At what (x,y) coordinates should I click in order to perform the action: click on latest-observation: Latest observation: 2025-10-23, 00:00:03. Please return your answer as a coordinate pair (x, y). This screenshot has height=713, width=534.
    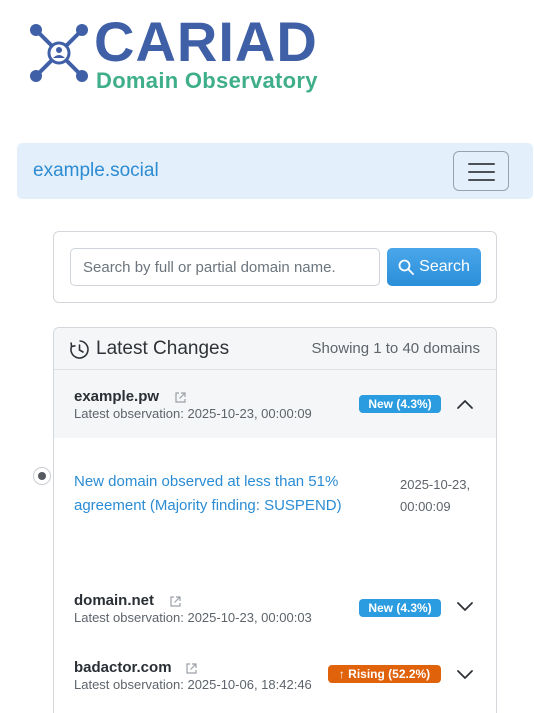
    Looking at the image, I should click on (193, 617).